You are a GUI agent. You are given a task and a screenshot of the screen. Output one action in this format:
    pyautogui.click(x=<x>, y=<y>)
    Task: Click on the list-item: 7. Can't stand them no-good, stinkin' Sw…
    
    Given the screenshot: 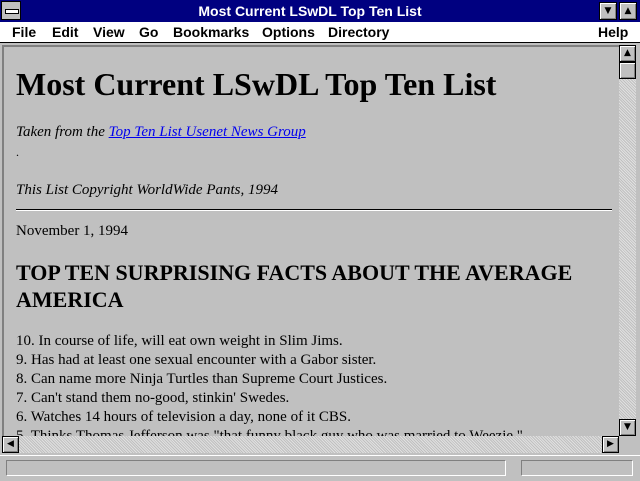 What is the action you would take?
    pyautogui.click(x=153, y=398)
    